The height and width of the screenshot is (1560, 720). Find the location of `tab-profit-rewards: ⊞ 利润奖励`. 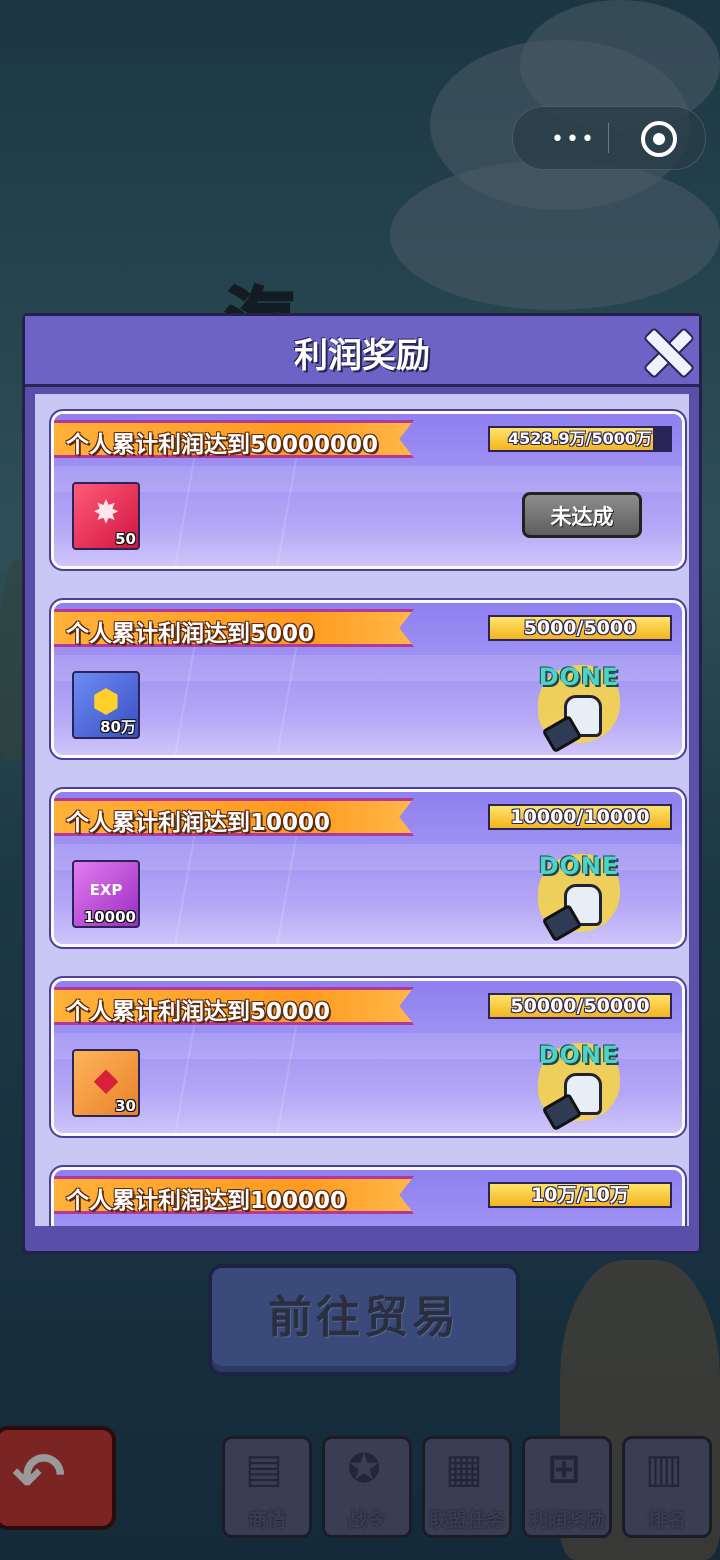

tab-profit-rewards: ⊞ 利润奖励 is located at coordinates (567, 1487).